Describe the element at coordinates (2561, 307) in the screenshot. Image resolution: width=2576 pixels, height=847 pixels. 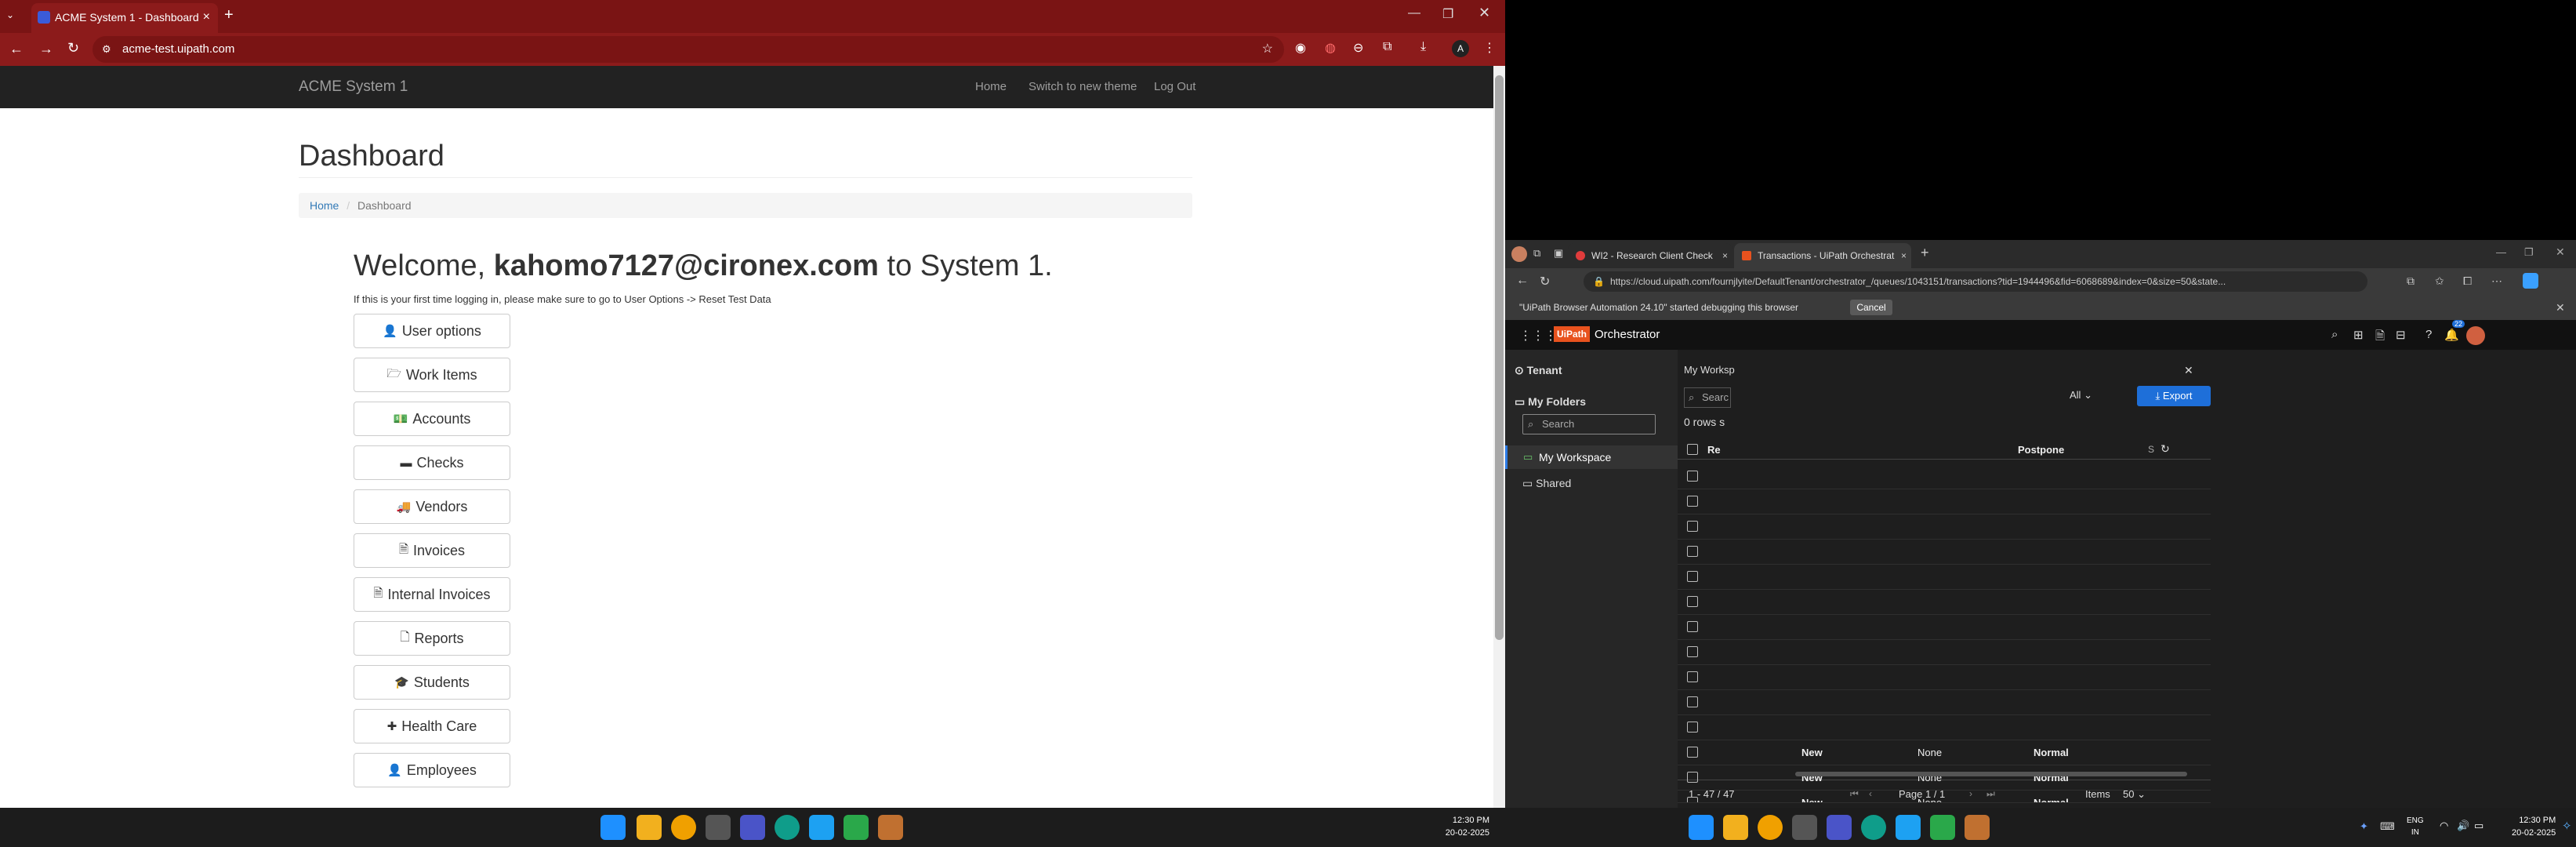
I see `close-infobar-icon: ✕` at that location.